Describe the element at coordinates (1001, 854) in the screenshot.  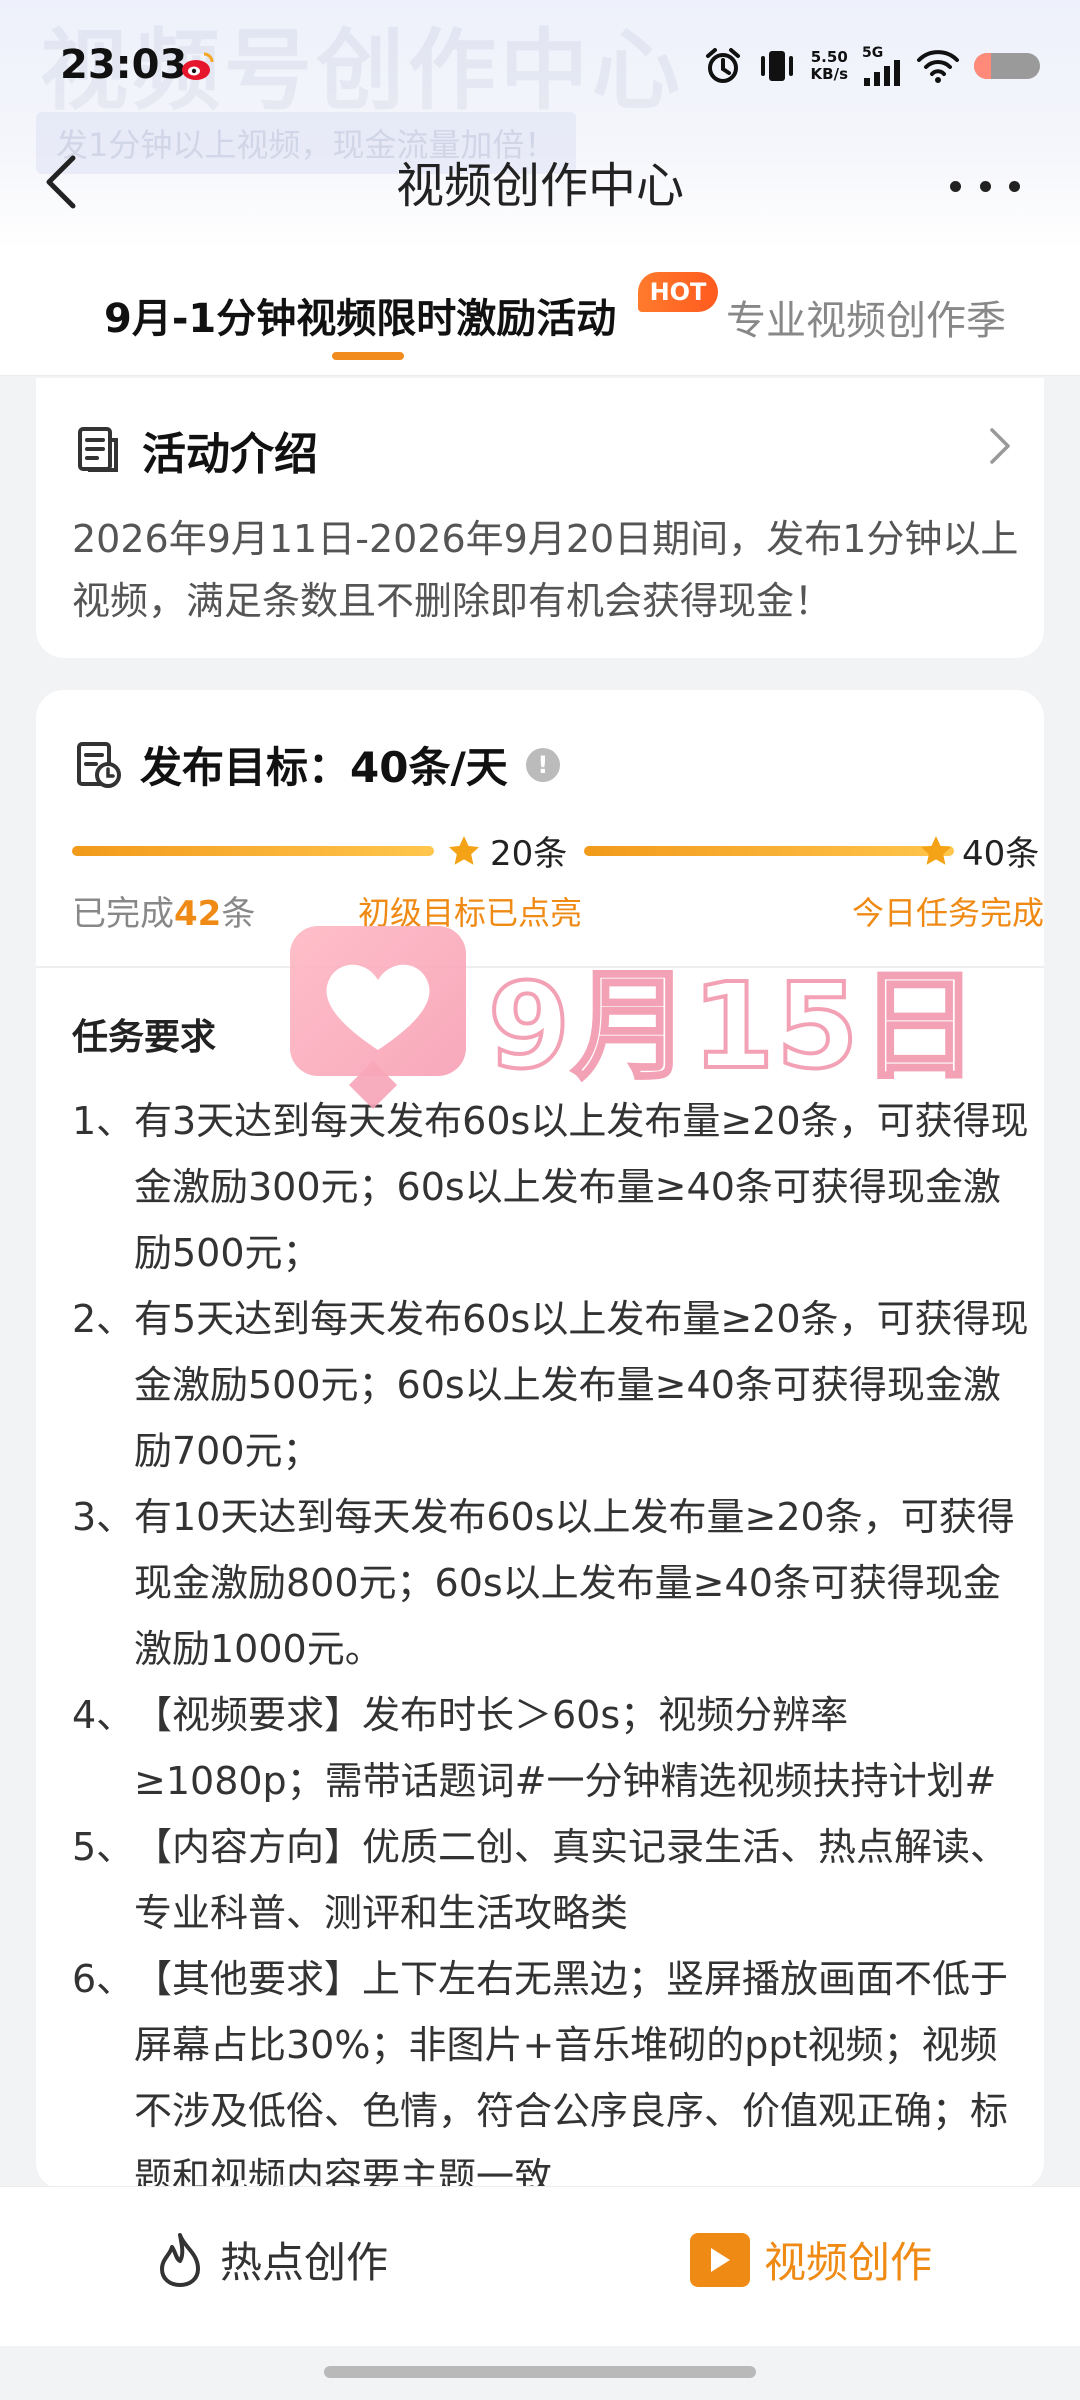
I see `milestone-2-label: 40条` at that location.